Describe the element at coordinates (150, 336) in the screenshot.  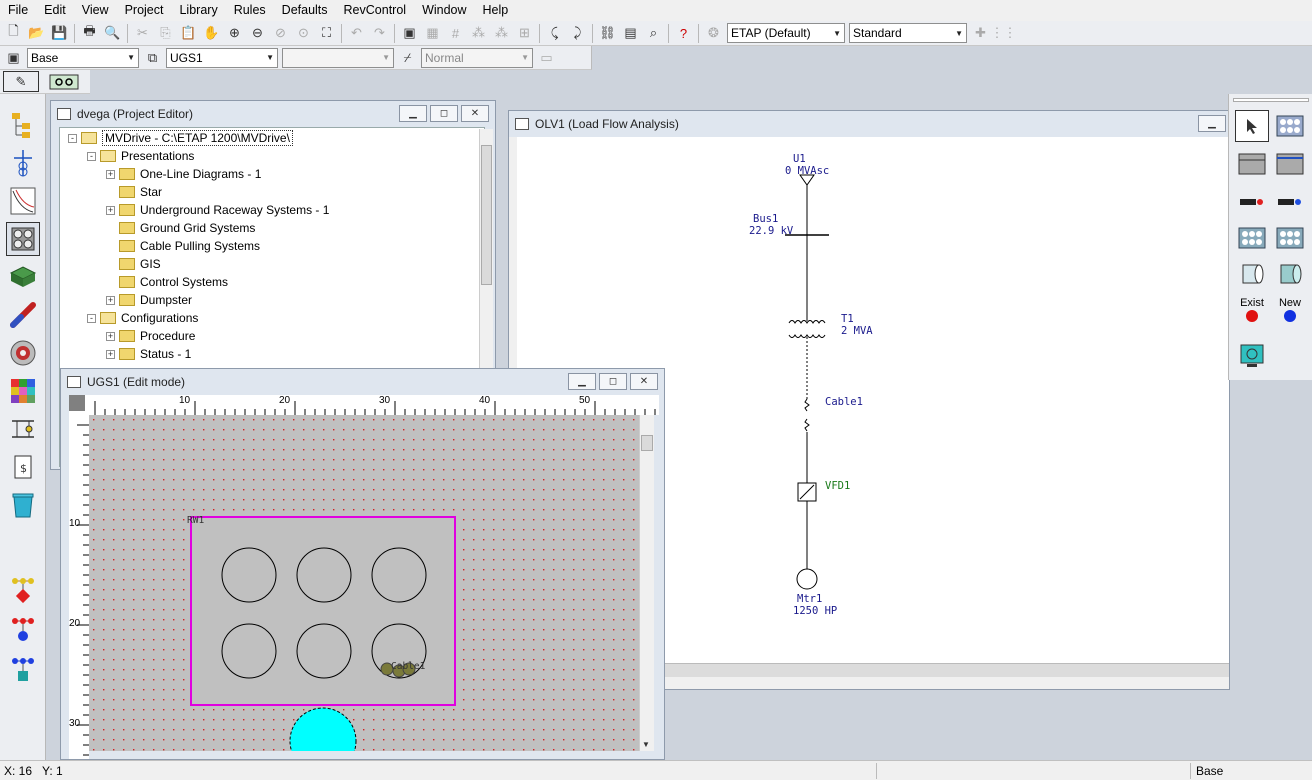
I see `tree-item: + Procedure` at that location.